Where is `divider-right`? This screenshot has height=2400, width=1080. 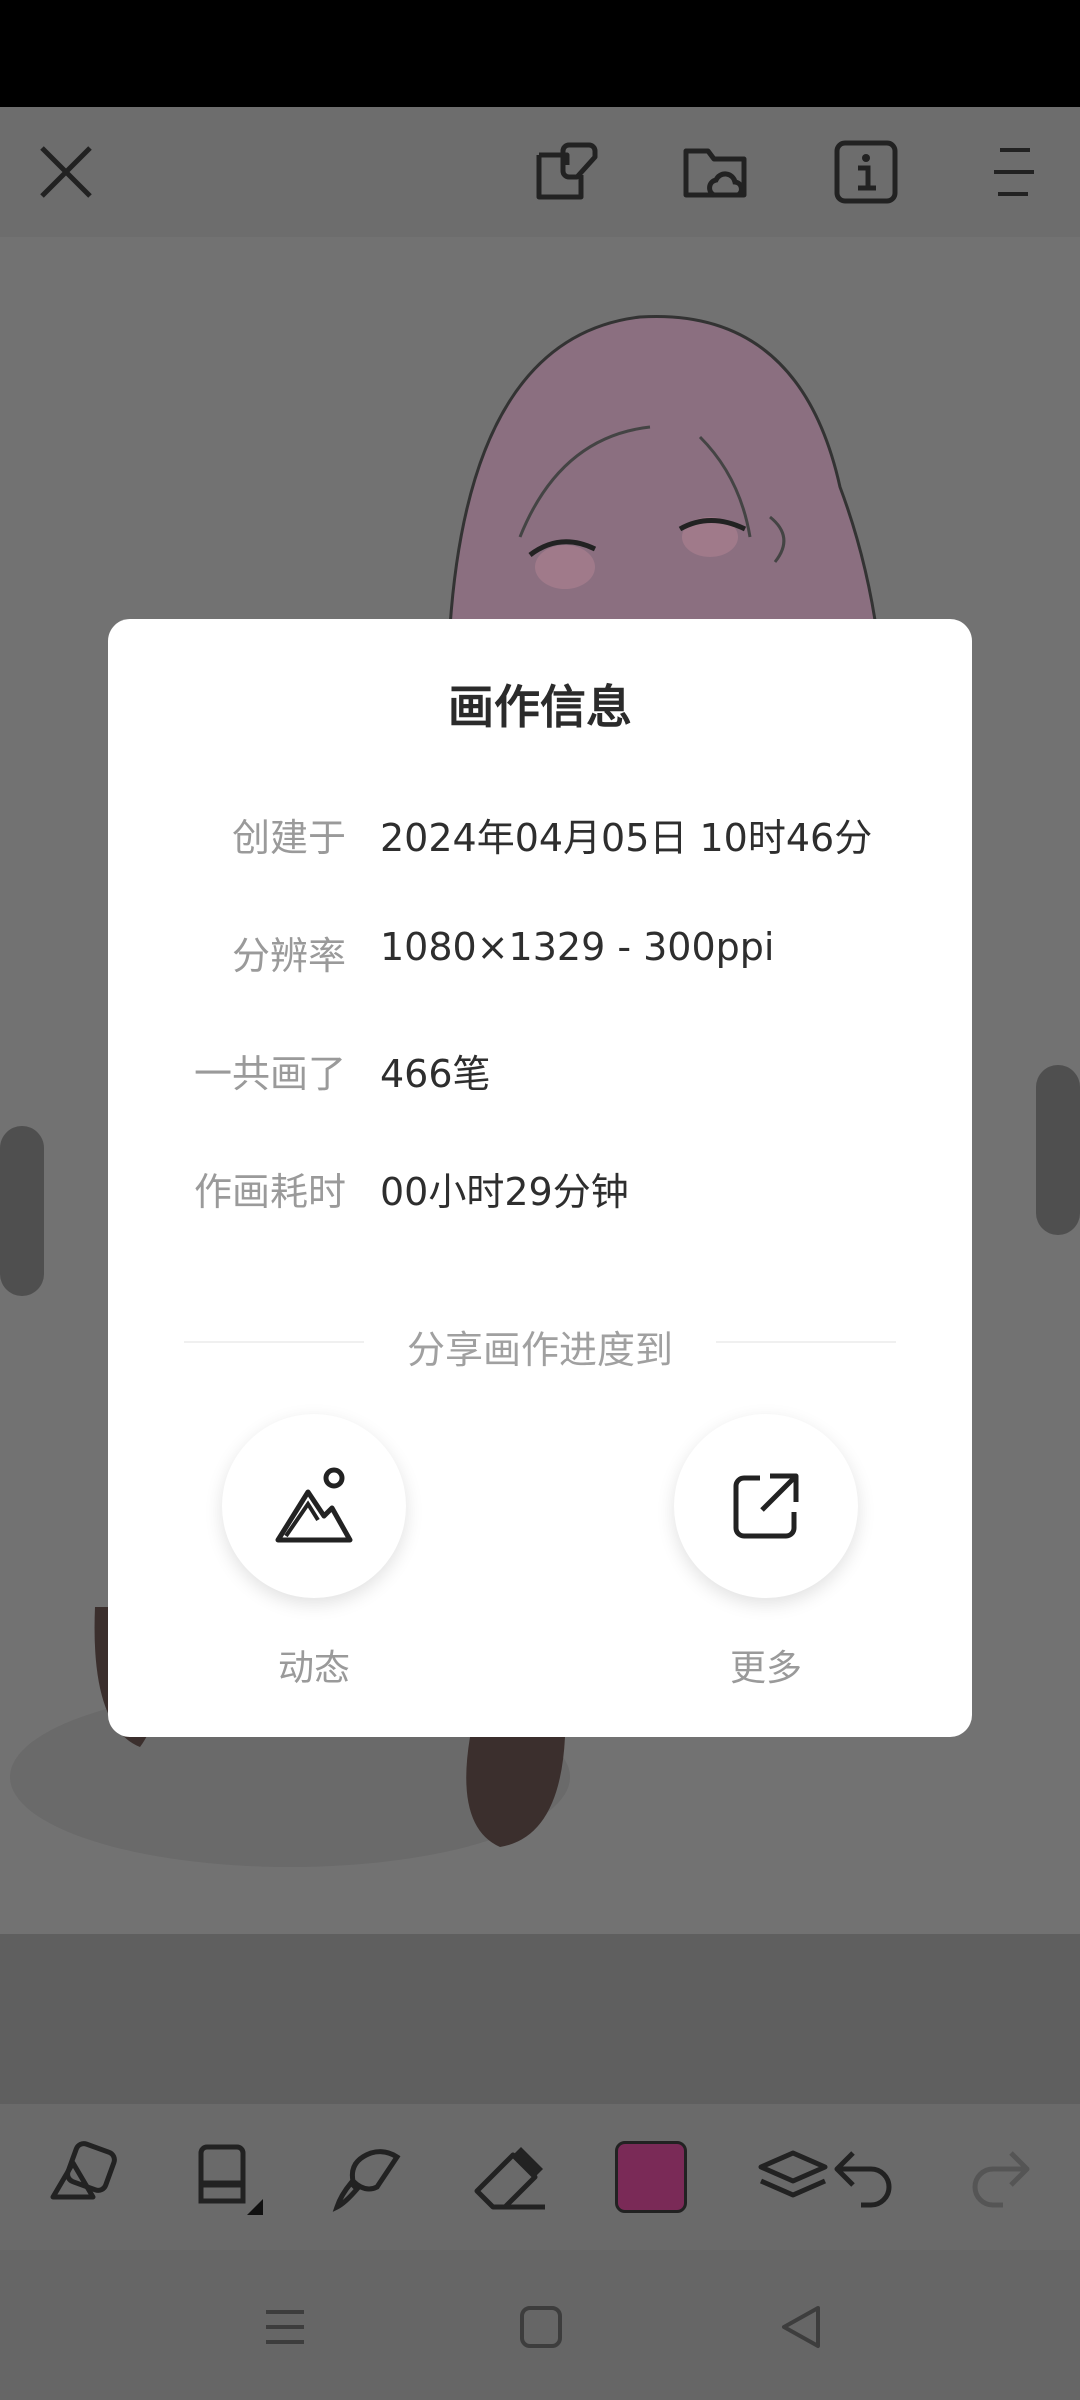 divider-right is located at coordinates (806, 1342).